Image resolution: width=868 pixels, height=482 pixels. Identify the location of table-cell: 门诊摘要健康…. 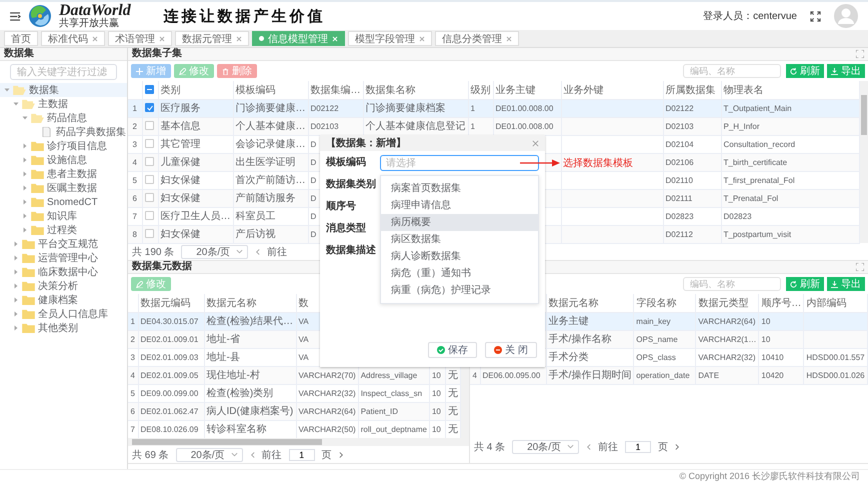
(271, 108).